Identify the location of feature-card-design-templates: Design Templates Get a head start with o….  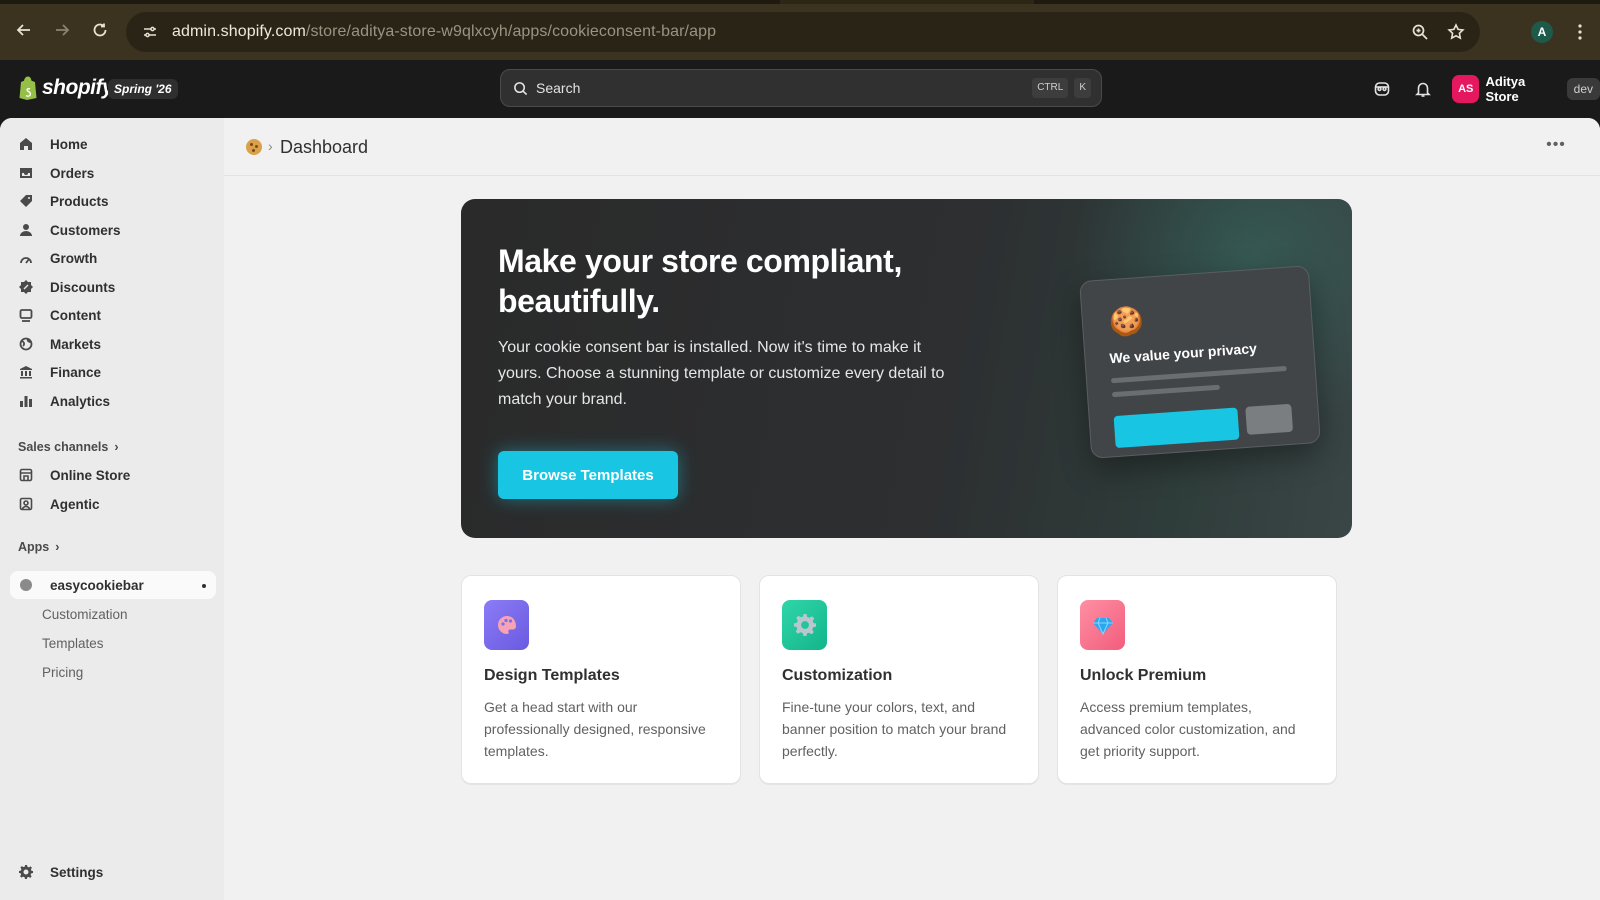
(601, 679).